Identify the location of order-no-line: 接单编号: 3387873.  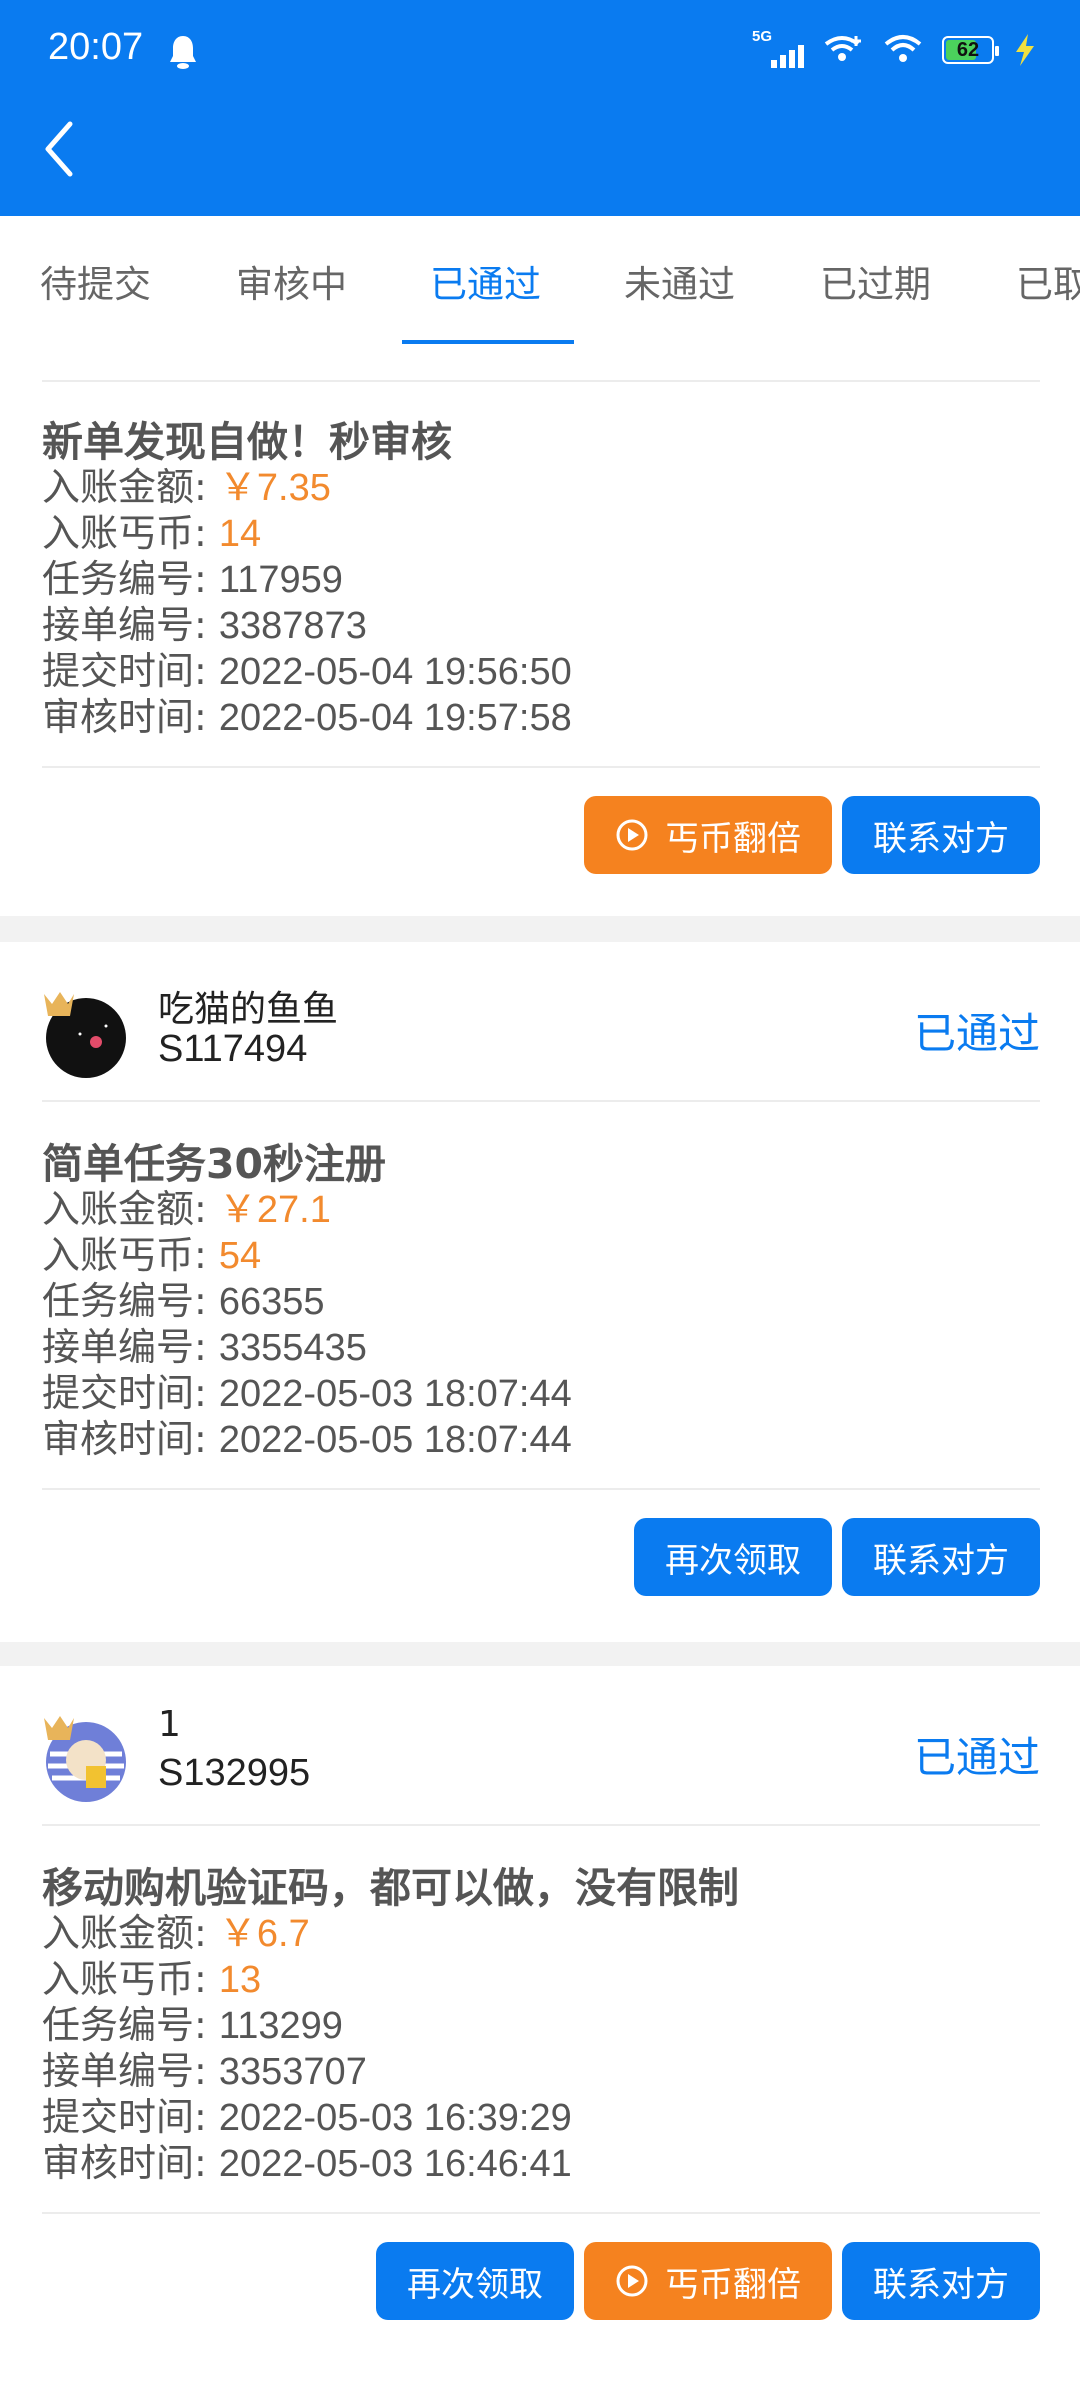
(204, 625).